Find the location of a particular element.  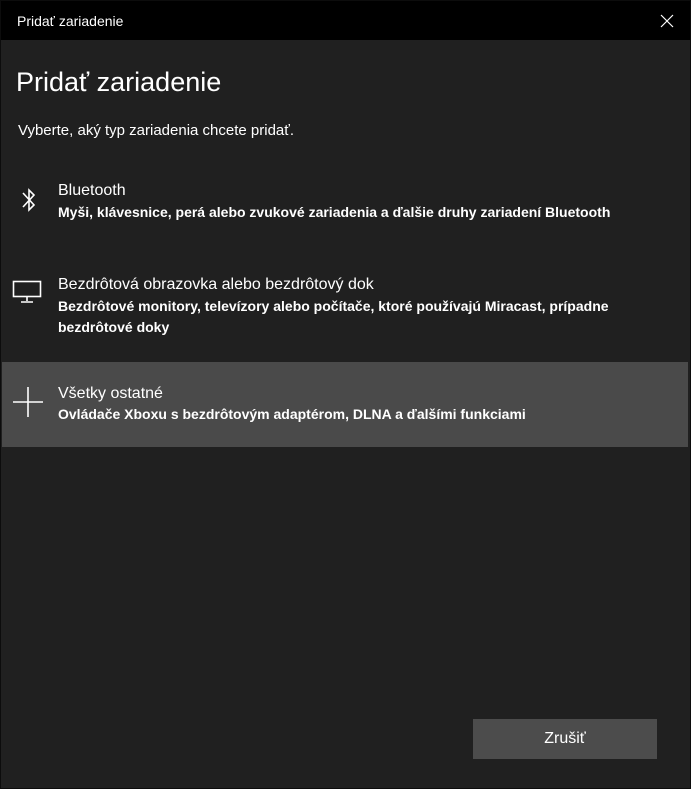

monitor-icon is located at coordinates (27, 292).